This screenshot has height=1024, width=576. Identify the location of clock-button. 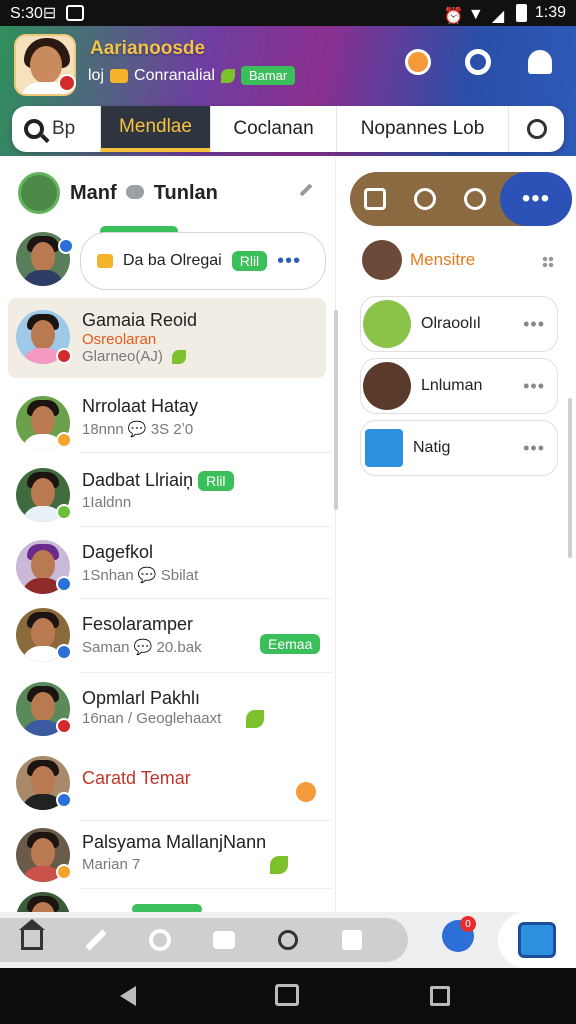
(425, 199).